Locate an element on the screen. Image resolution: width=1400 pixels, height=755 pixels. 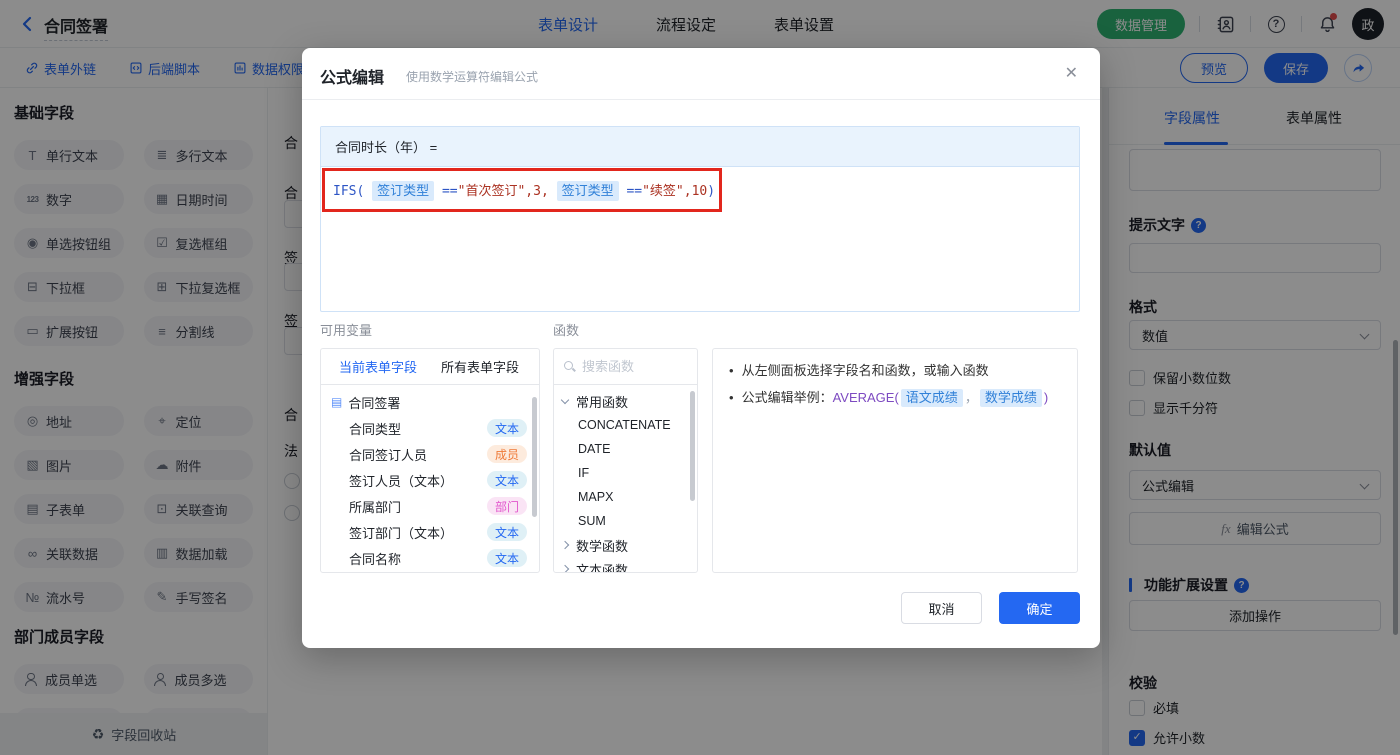
form-node: ▤ 合同签署 is located at coordinates (430, 402).